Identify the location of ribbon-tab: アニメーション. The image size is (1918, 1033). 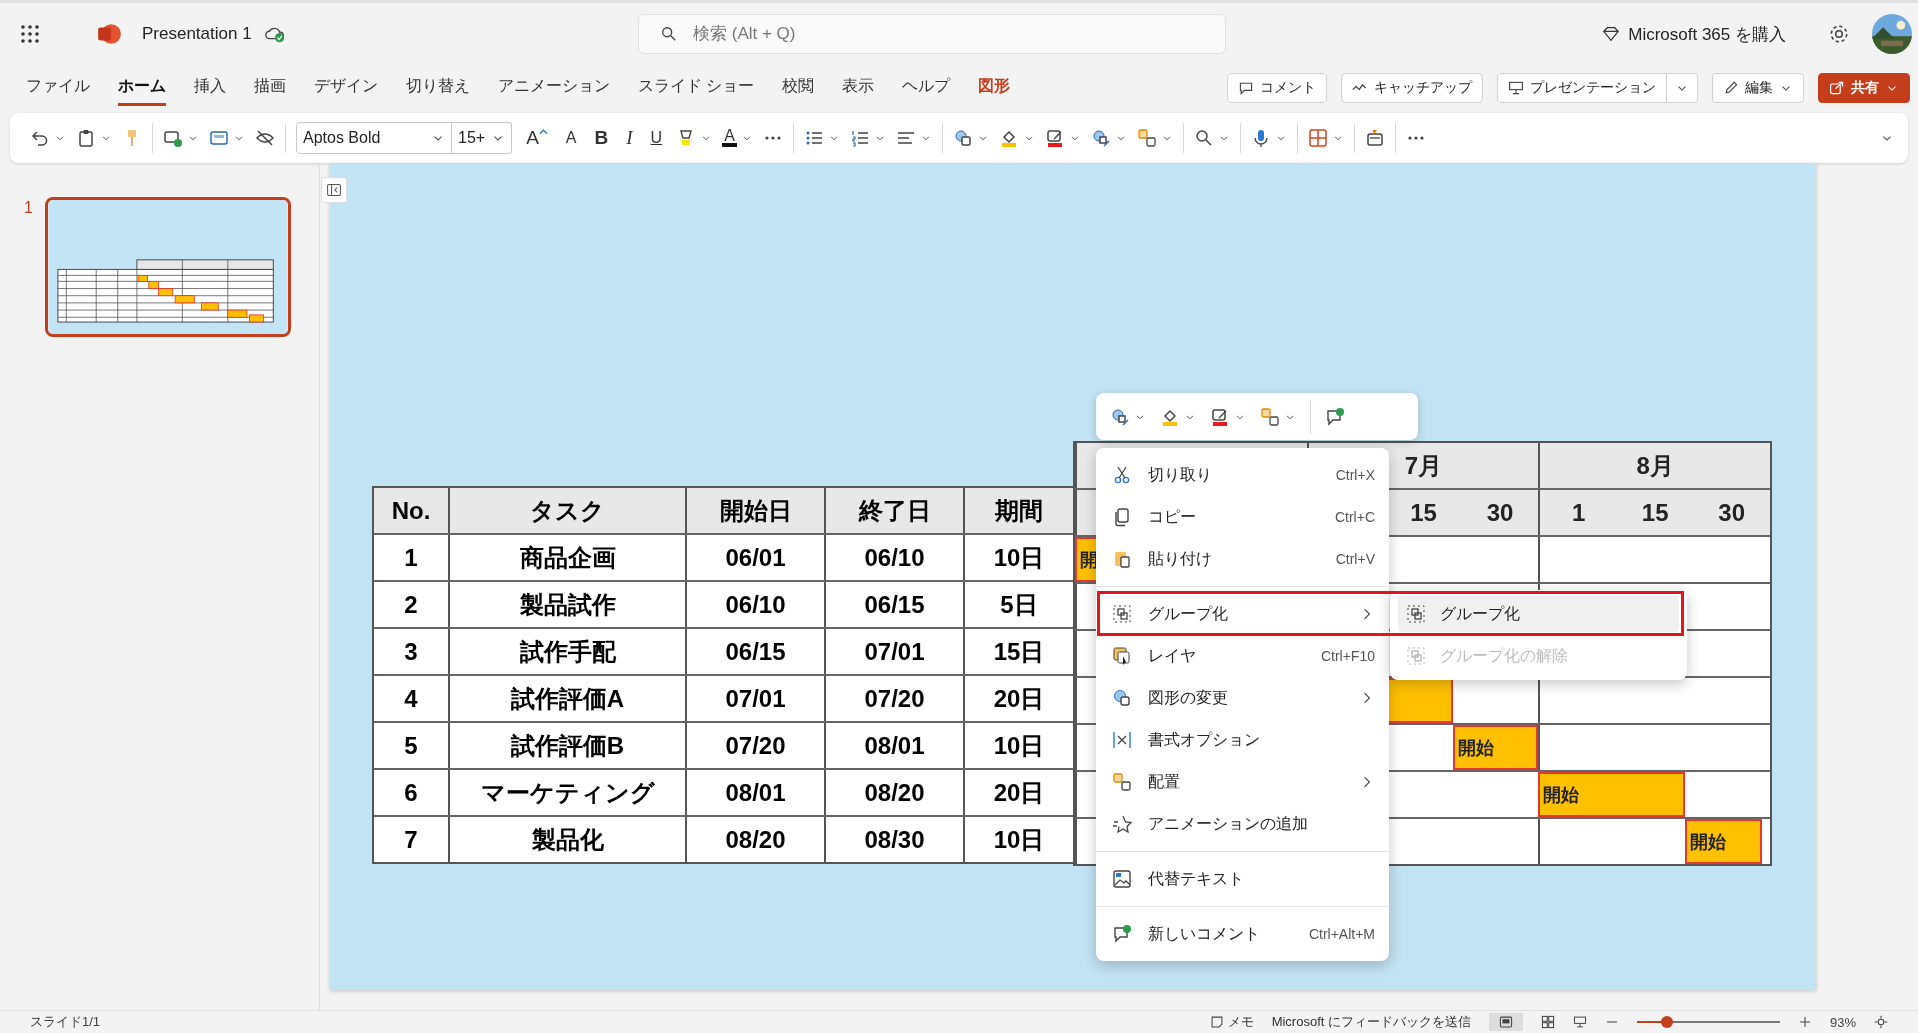
(554, 88).